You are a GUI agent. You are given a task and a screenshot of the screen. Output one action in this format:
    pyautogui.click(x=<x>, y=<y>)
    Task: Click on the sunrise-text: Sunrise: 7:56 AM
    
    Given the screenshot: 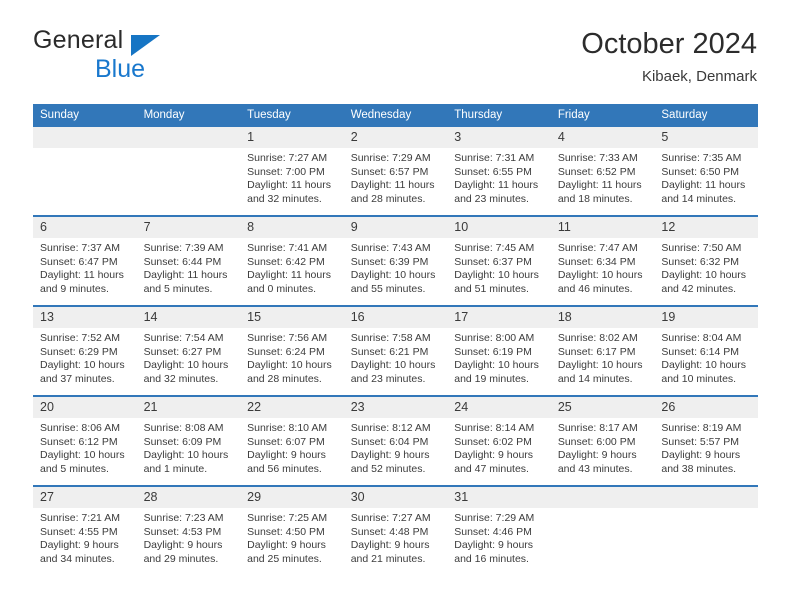 What is the action you would take?
    pyautogui.click(x=287, y=338)
    